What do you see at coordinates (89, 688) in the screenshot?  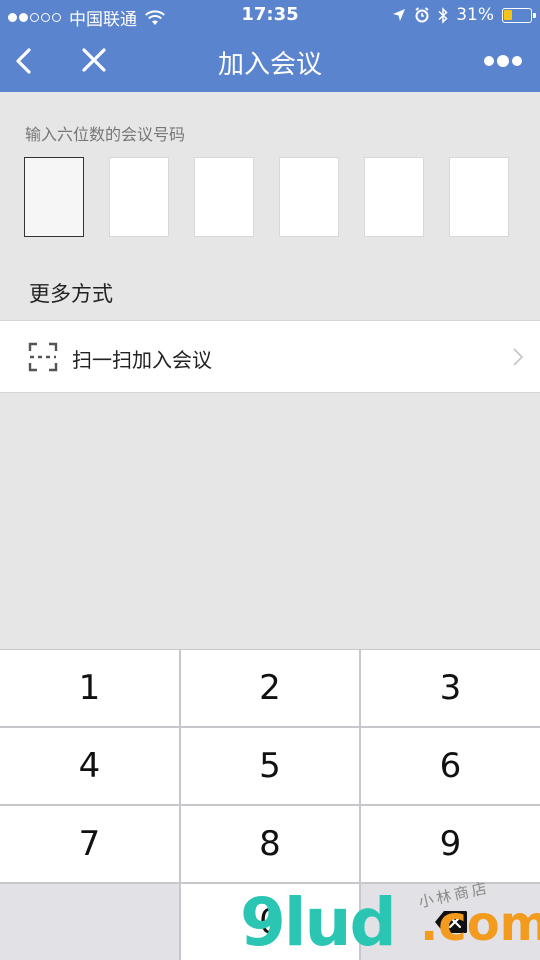 I see `key-1: 1` at bounding box center [89, 688].